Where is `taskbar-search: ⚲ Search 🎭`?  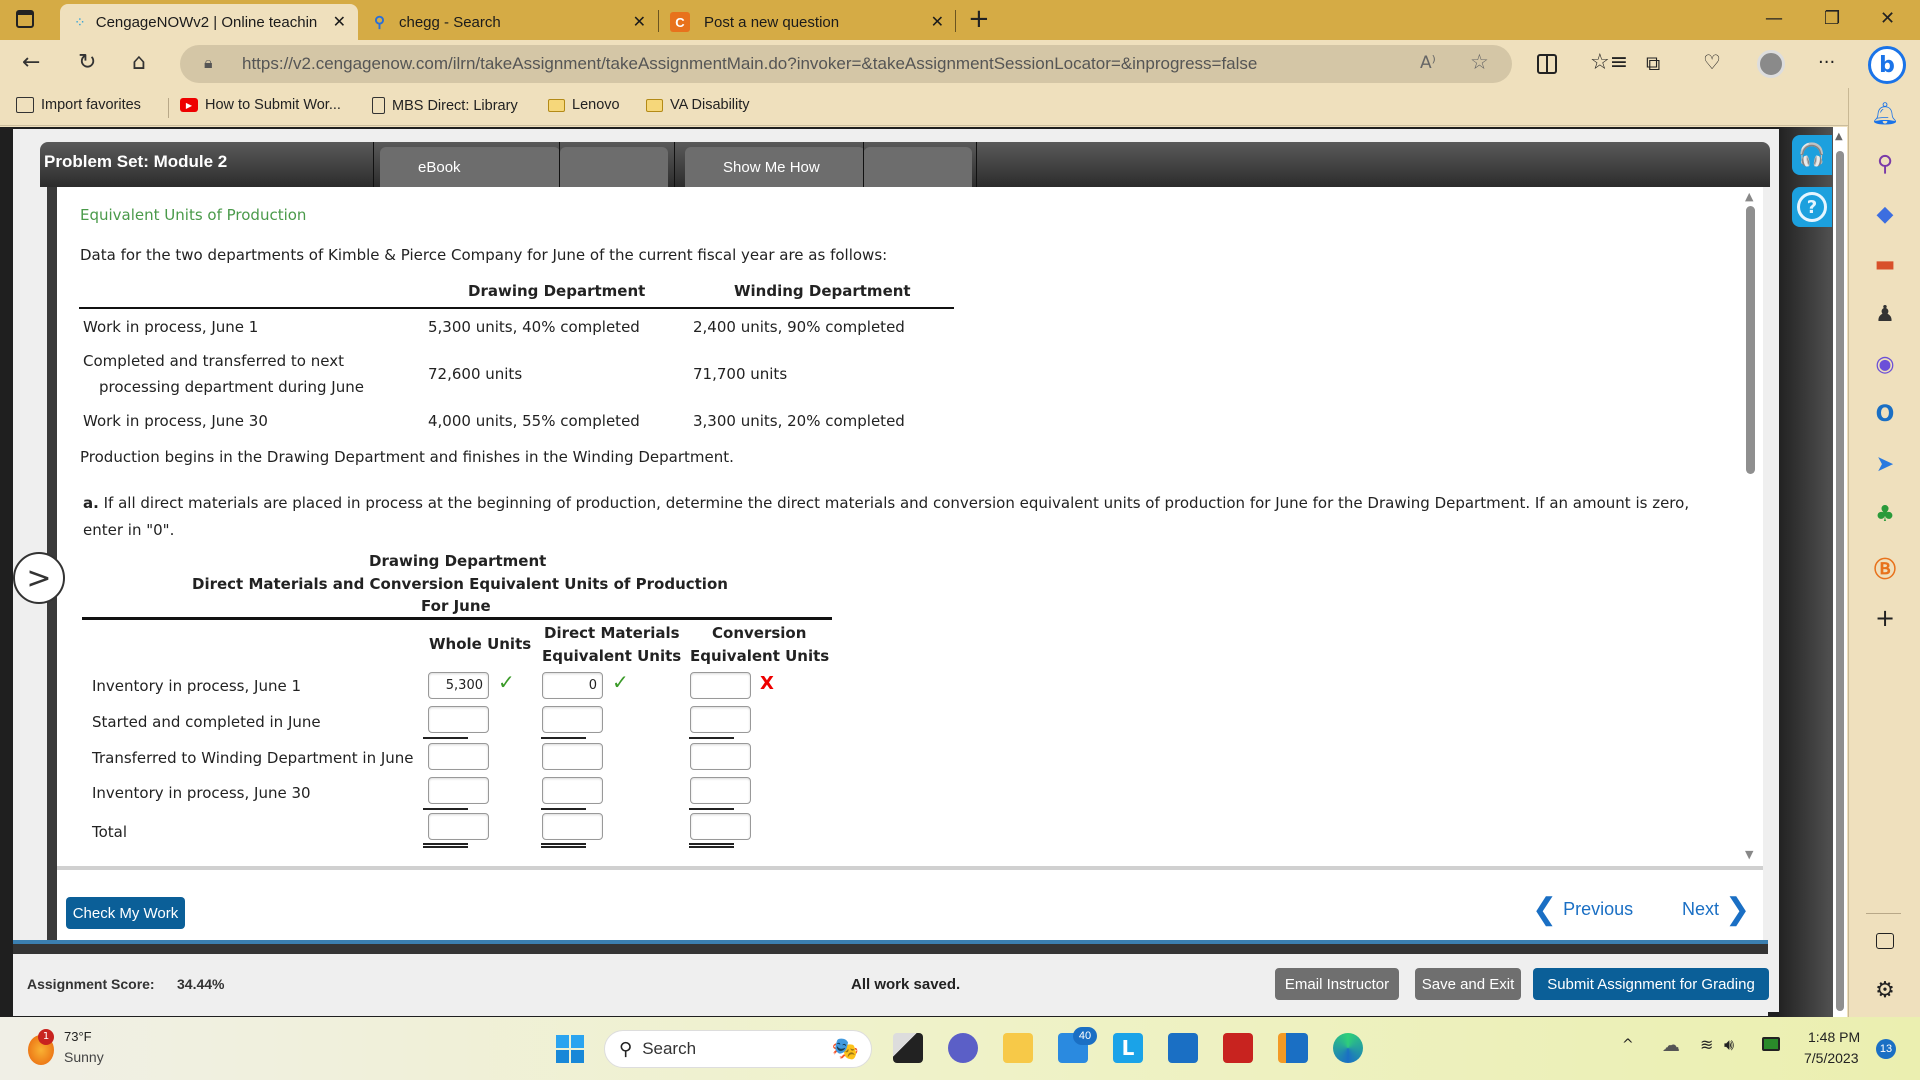 taskbar-search: ⚲ Search 🎭 is located at coordinates (738, 1049).